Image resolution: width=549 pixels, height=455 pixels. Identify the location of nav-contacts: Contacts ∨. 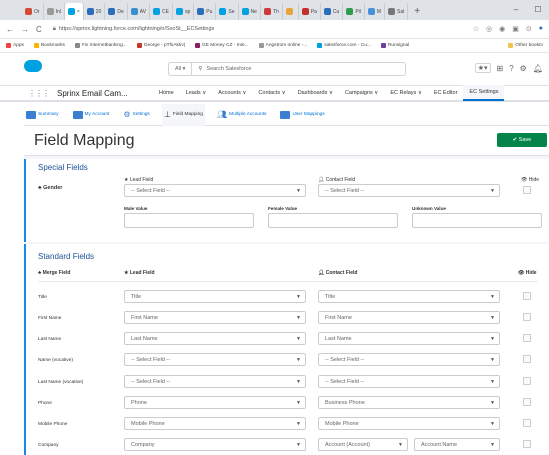
(271, 93).